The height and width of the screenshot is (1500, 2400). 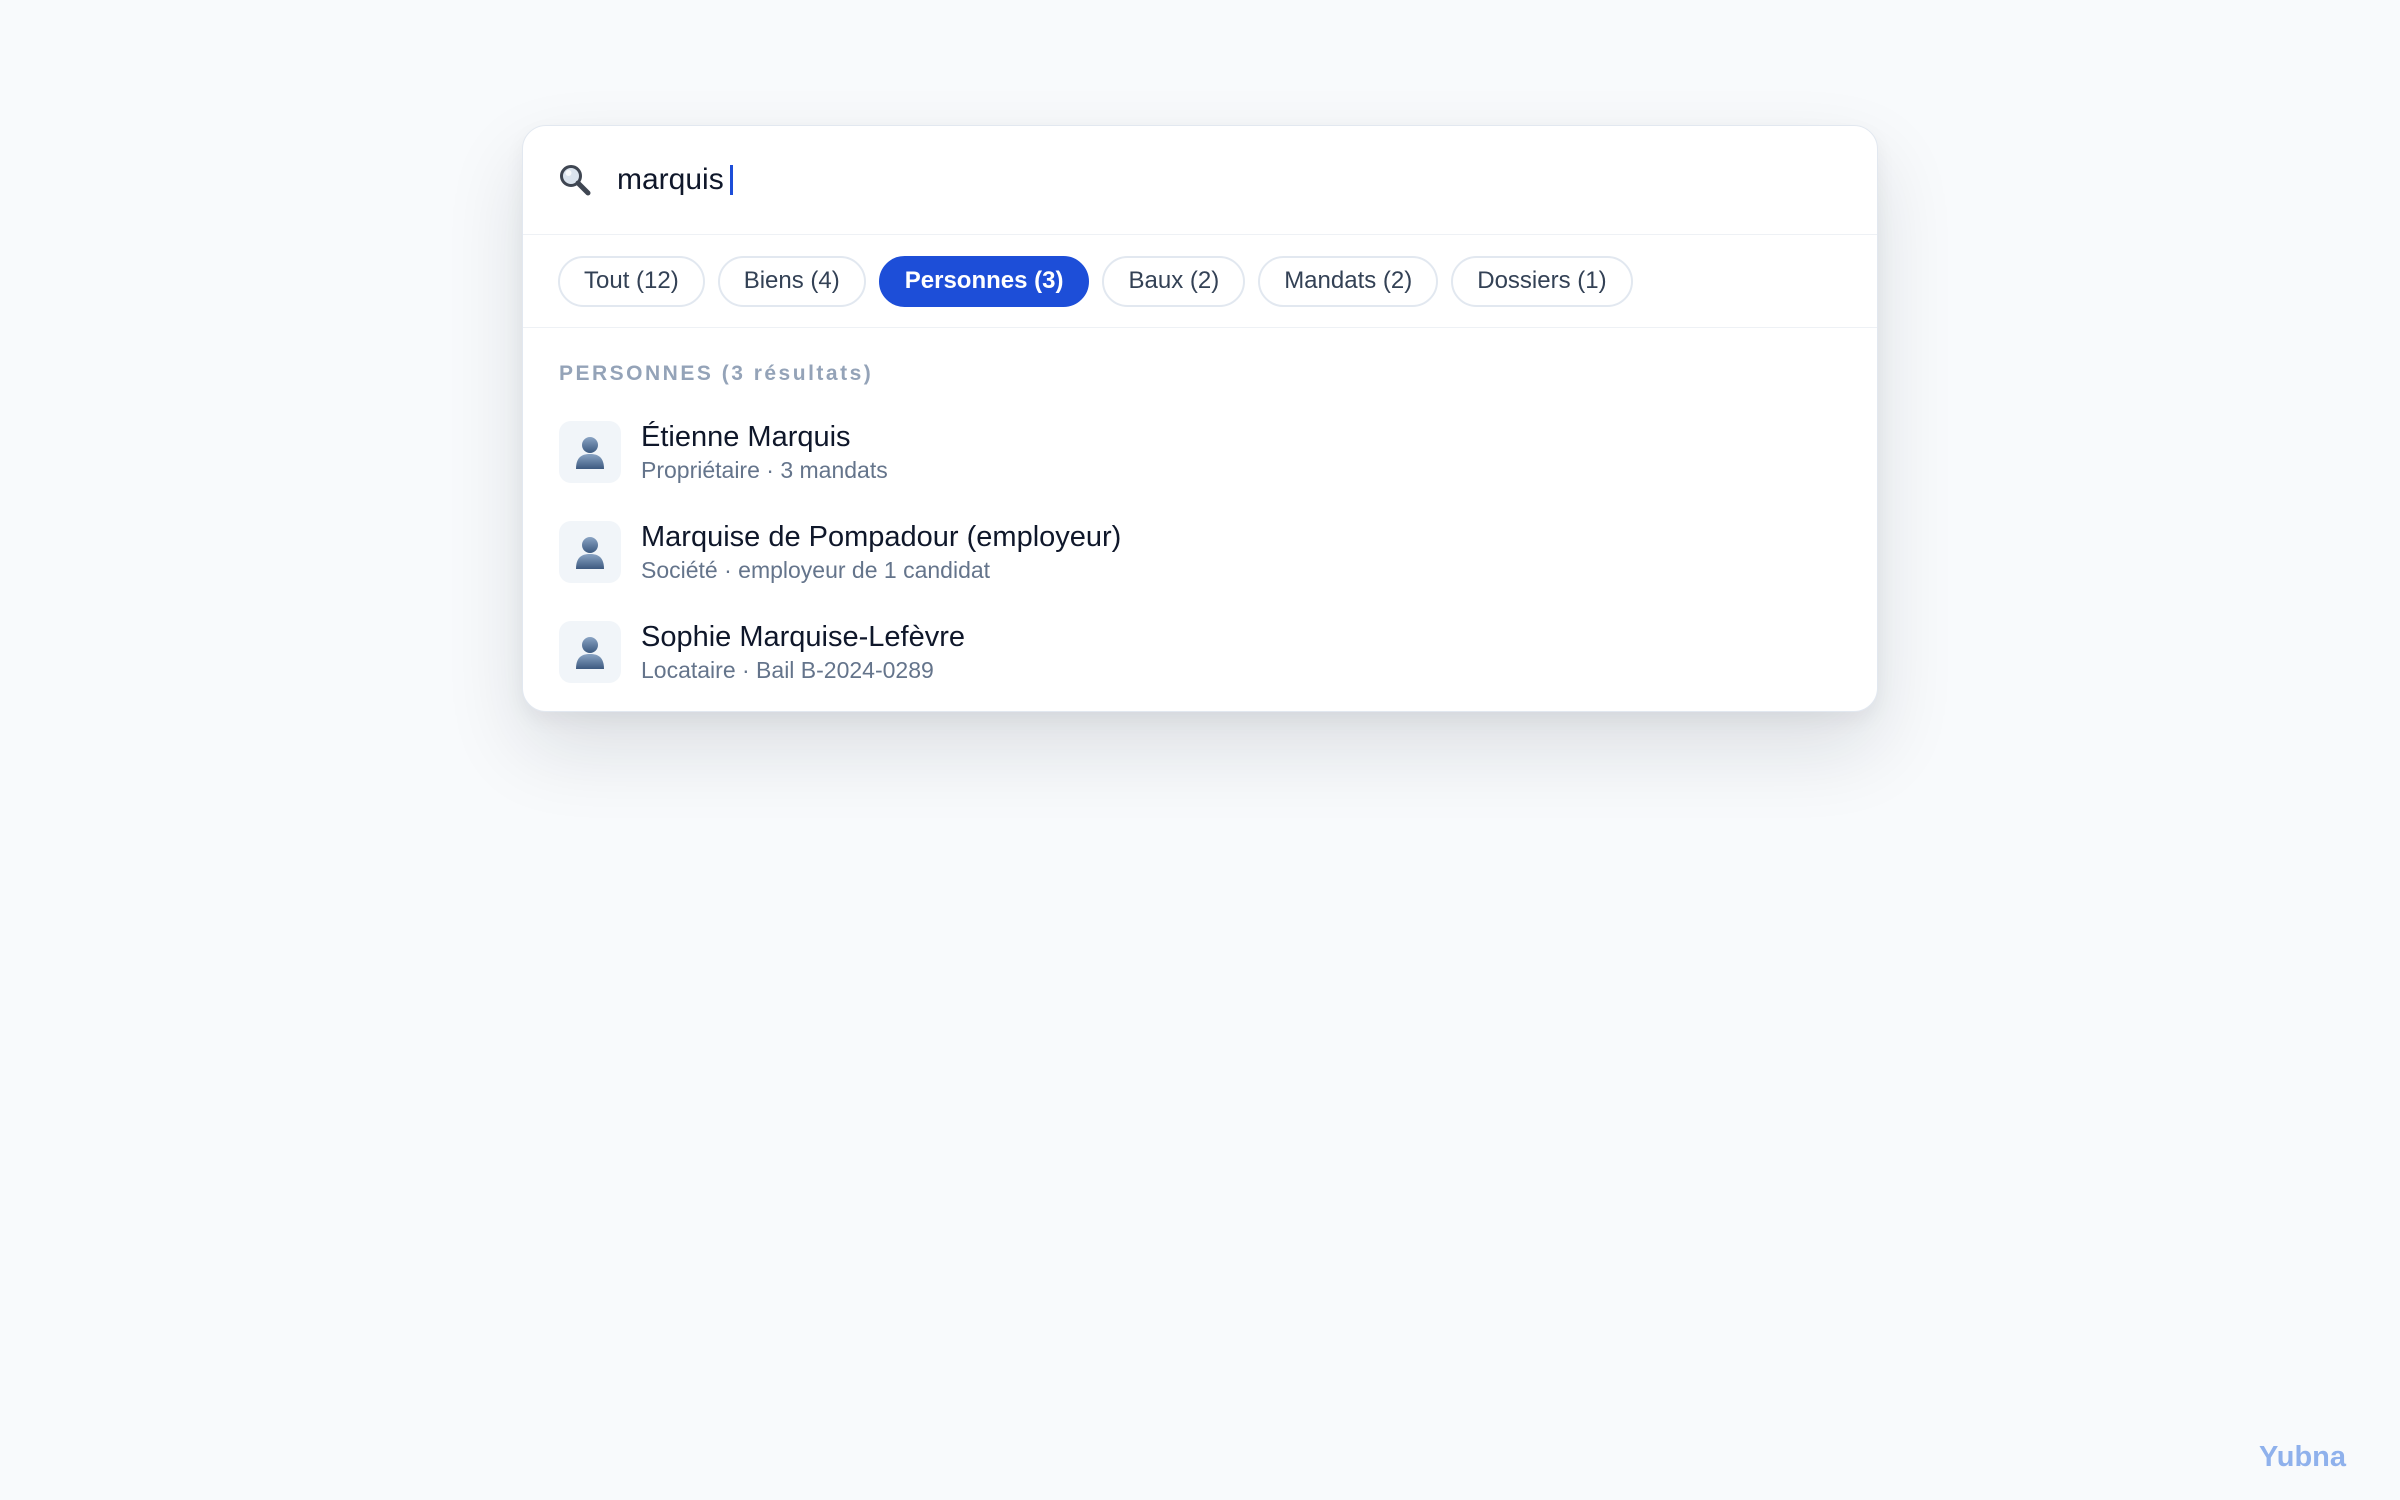 I want to click on filter-chip-mandats: Mandats (2), so click(x=1348, y=281).